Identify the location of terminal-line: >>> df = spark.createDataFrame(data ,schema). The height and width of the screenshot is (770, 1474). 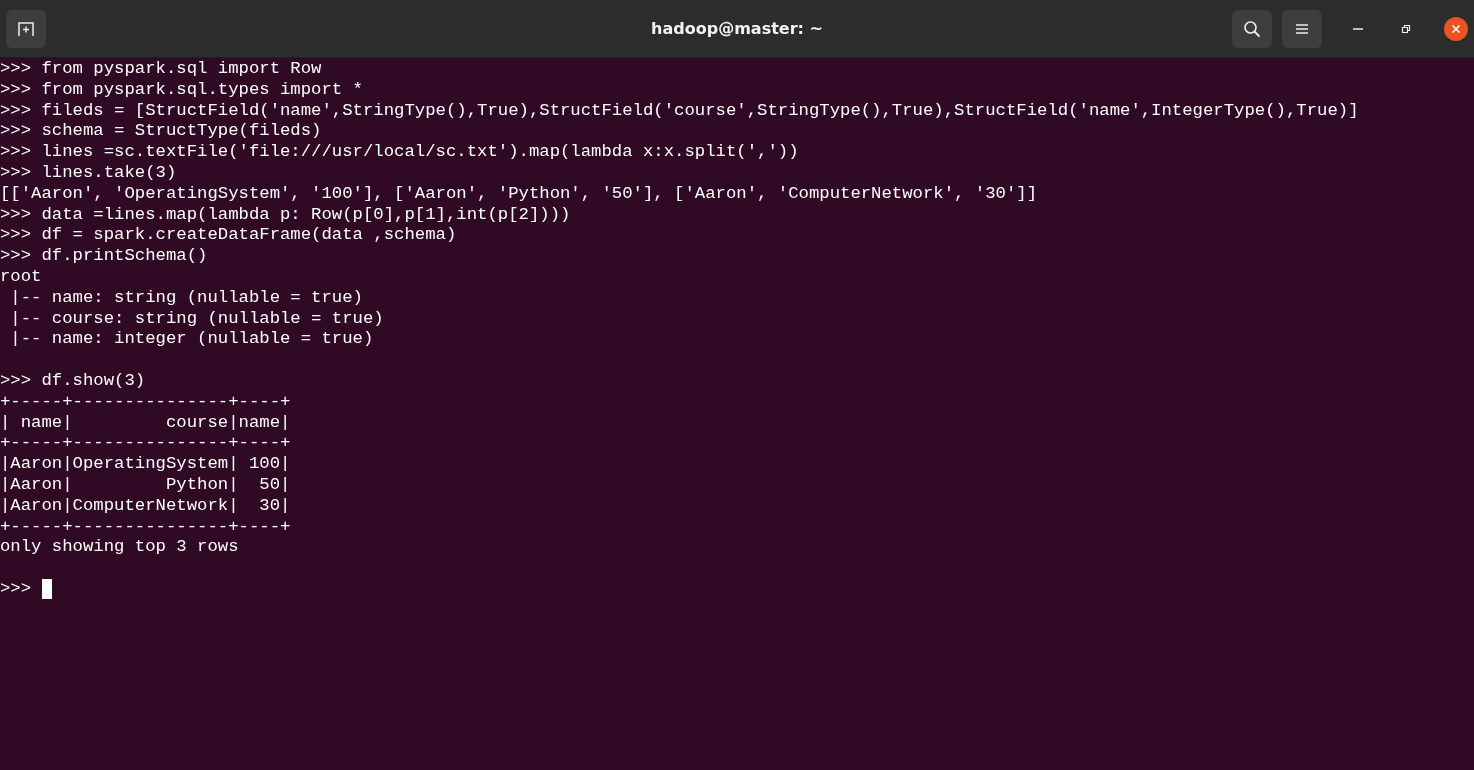
(228, 236).